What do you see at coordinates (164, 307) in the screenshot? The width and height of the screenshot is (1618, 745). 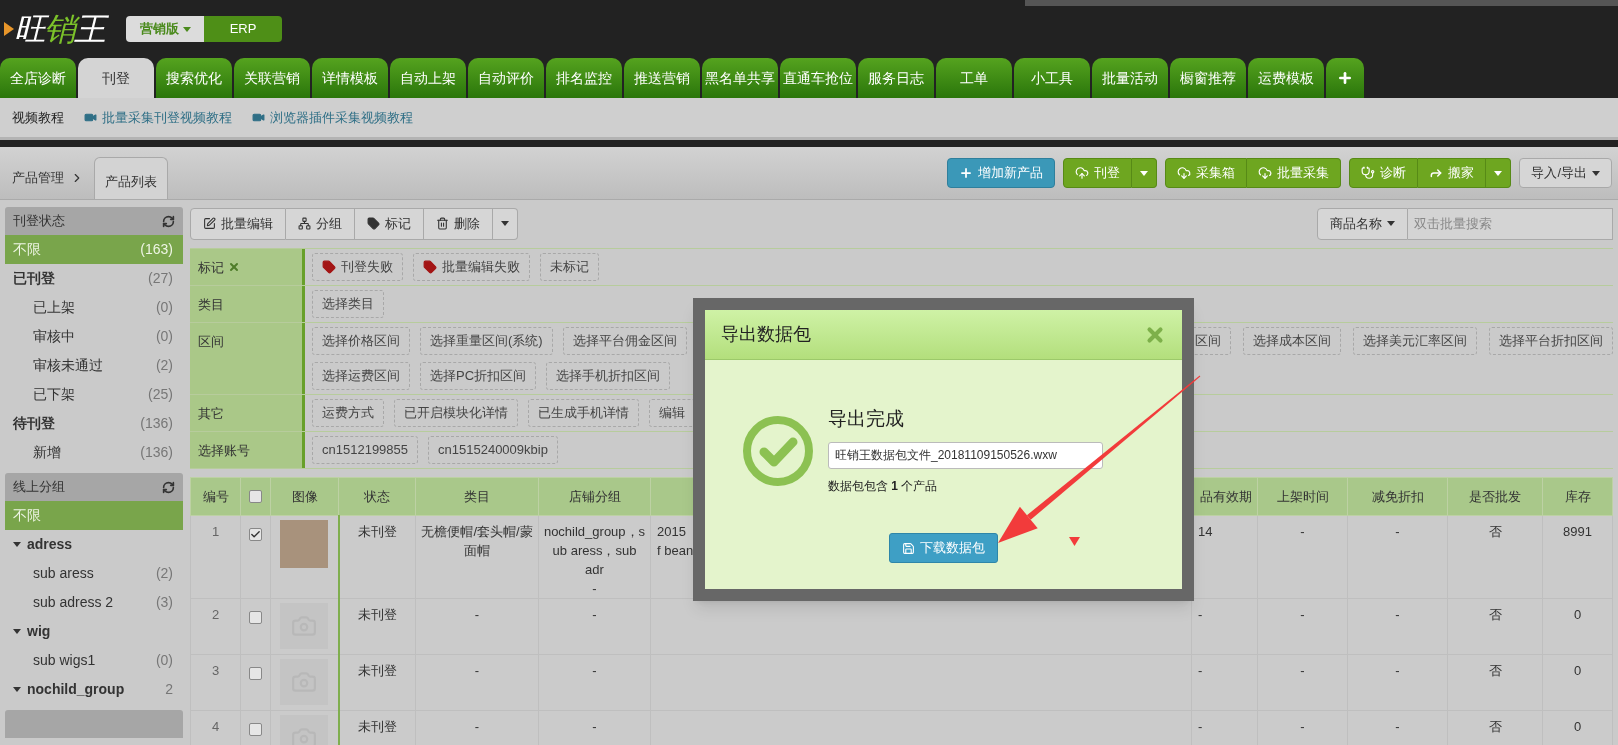 I see `item-count: (0)` at bounding box center [164, 307].